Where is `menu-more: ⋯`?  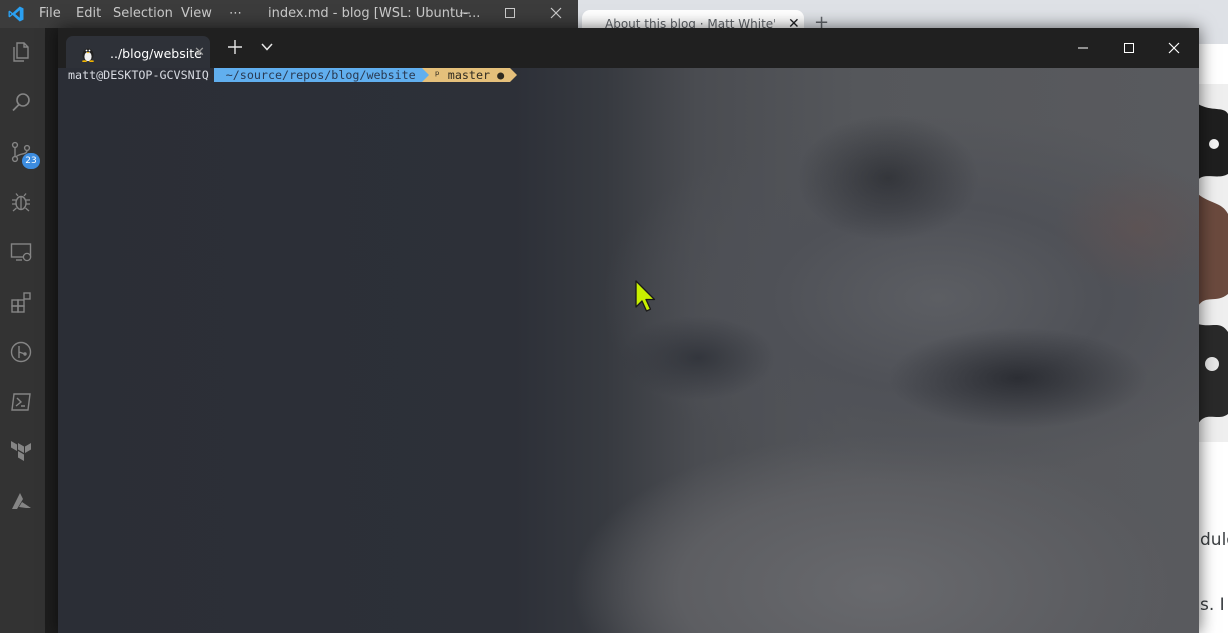
menu-more: ⋯ is located at coordinates (235, 14).